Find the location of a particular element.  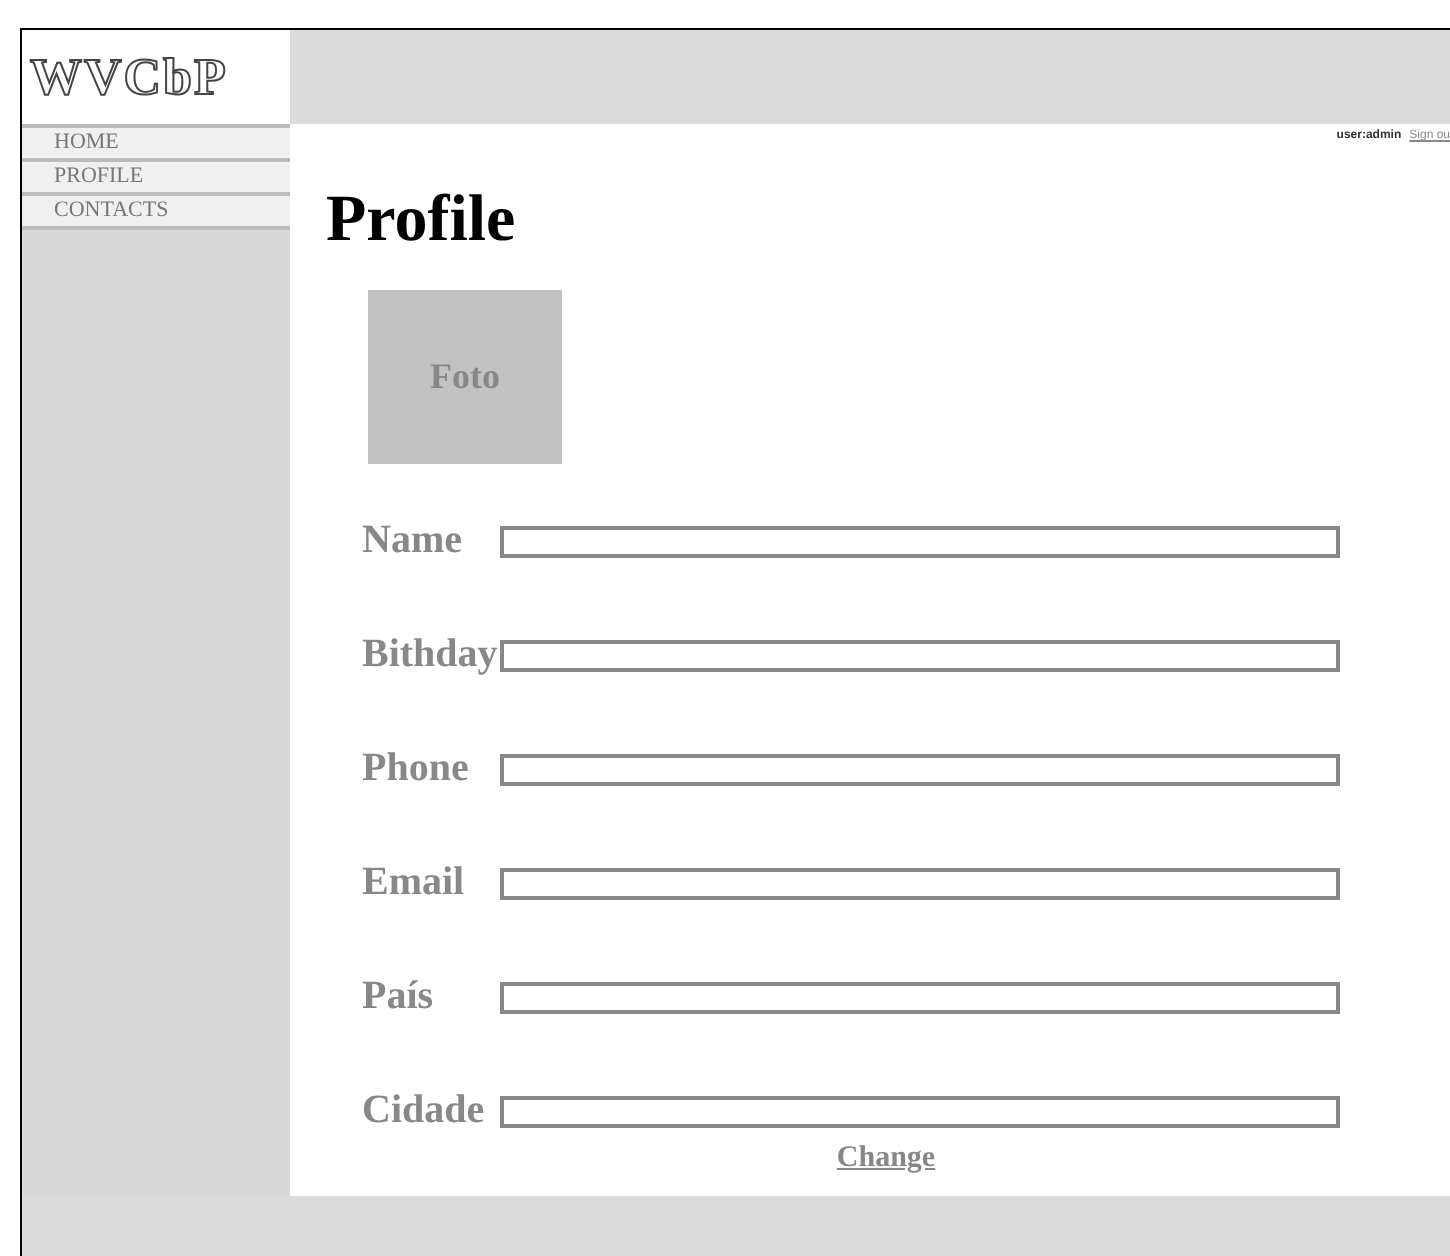

nav-link: PROFILE is located at coordinates (156, 175).